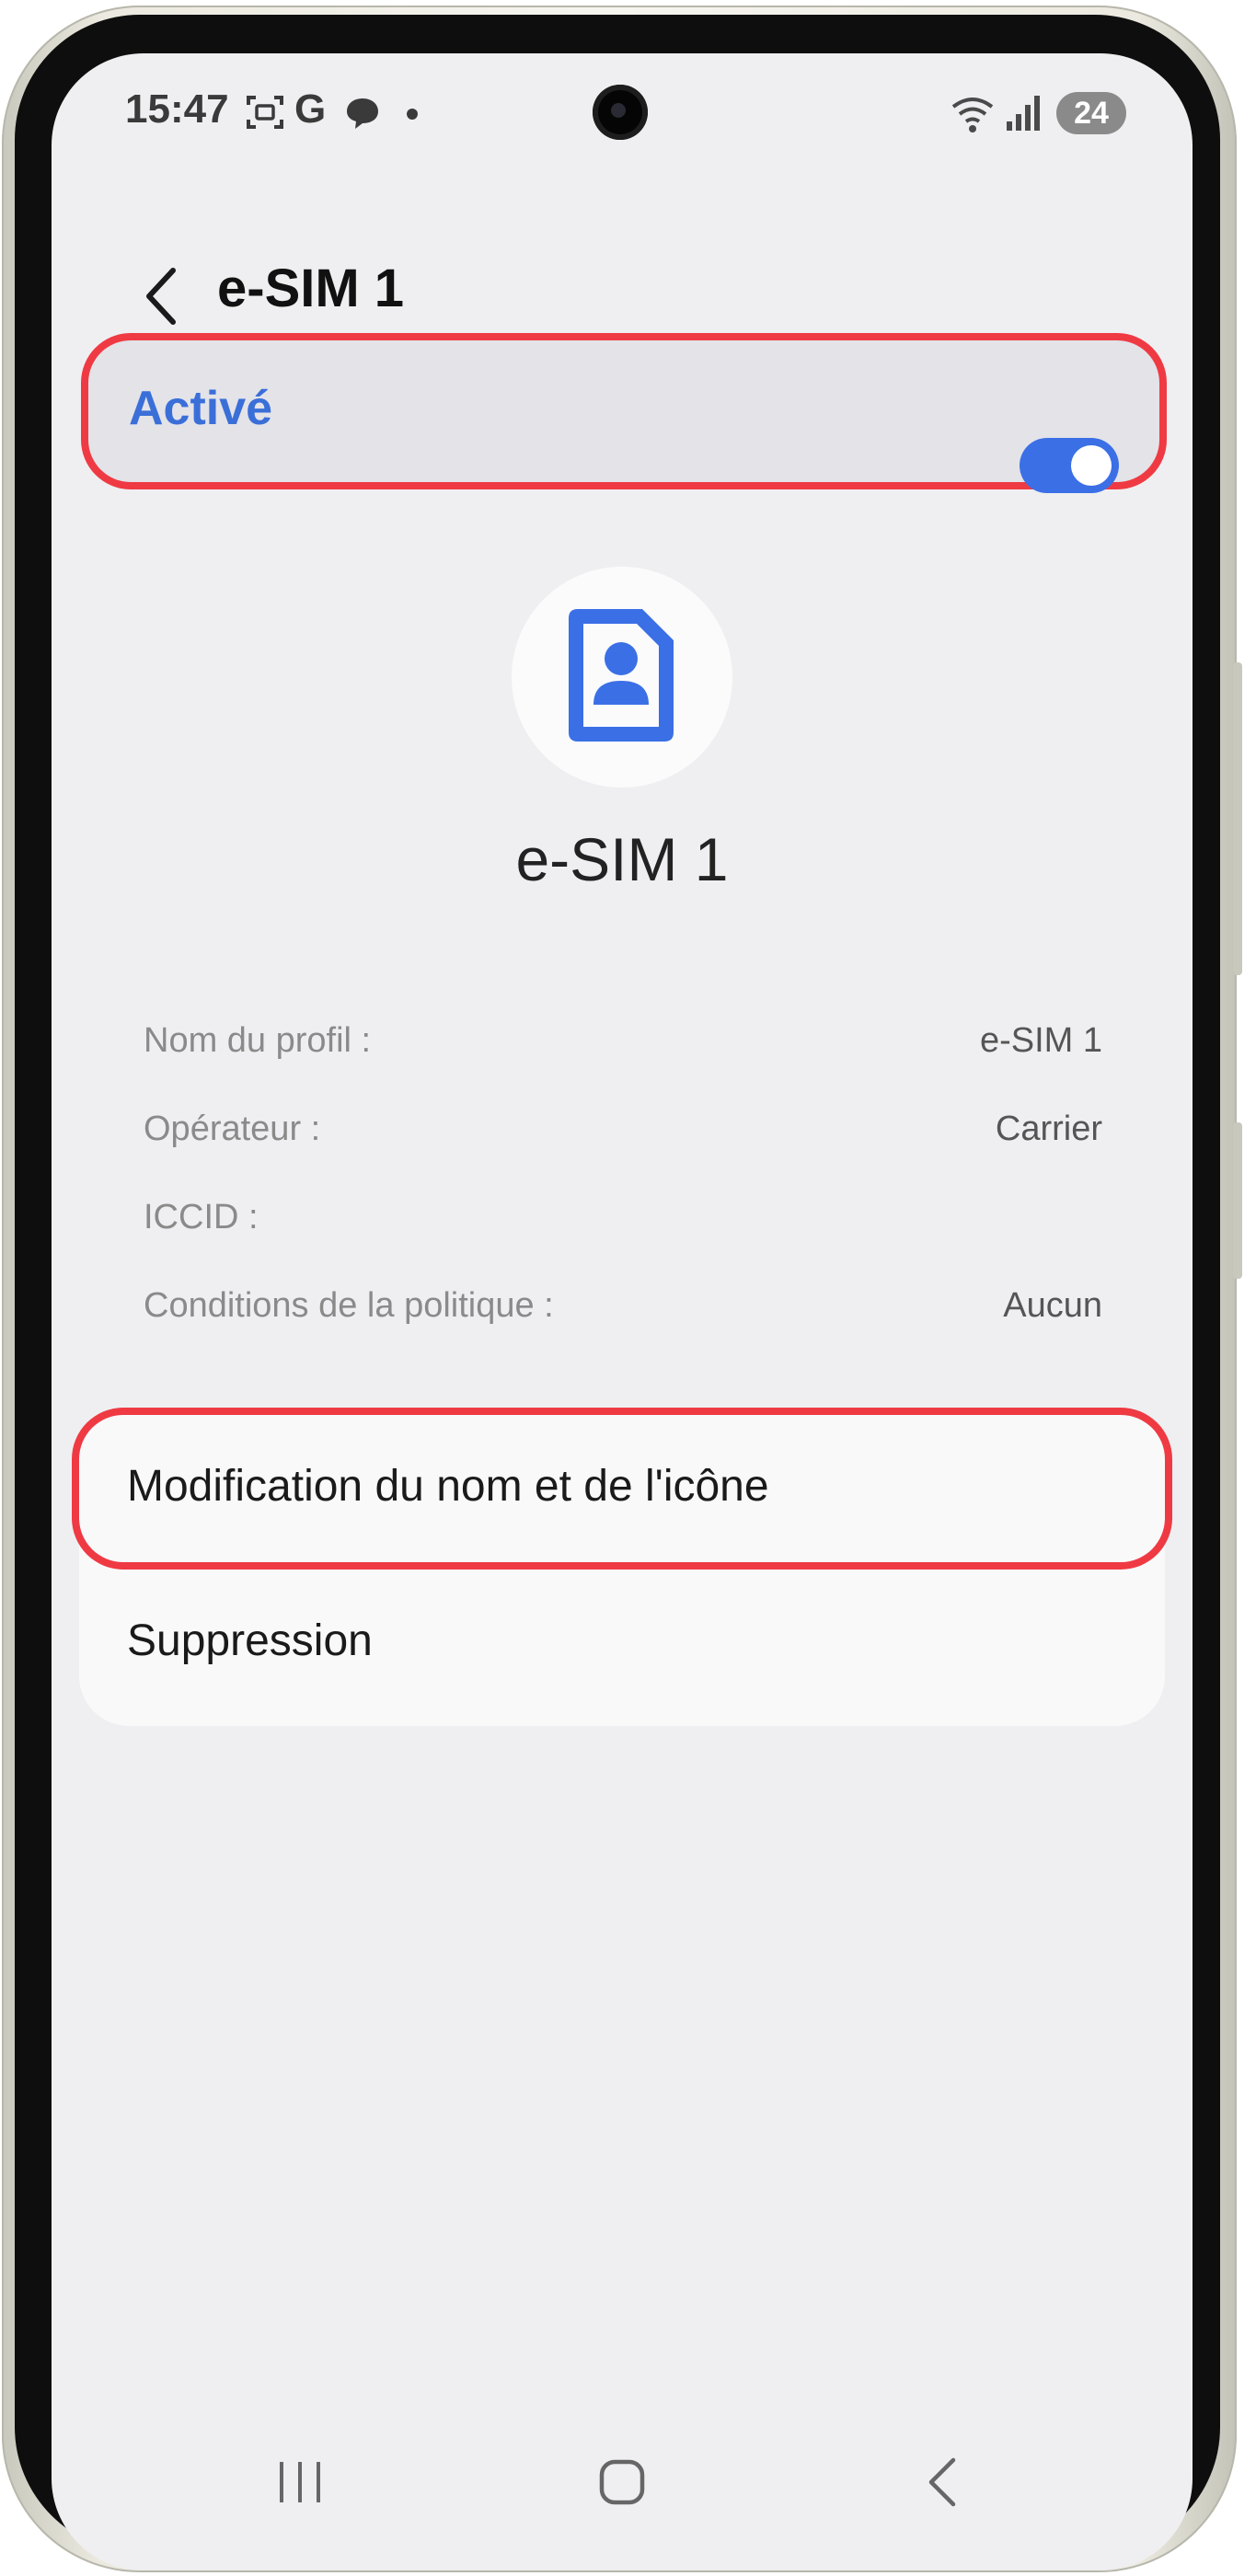  I want to click on page-title: e-SIM 1, so click(311, 288).